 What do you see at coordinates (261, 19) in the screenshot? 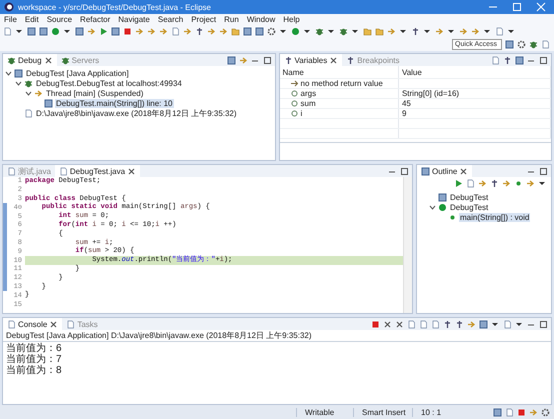
I see `menu-item: Window` at bounding box center [261, 19].